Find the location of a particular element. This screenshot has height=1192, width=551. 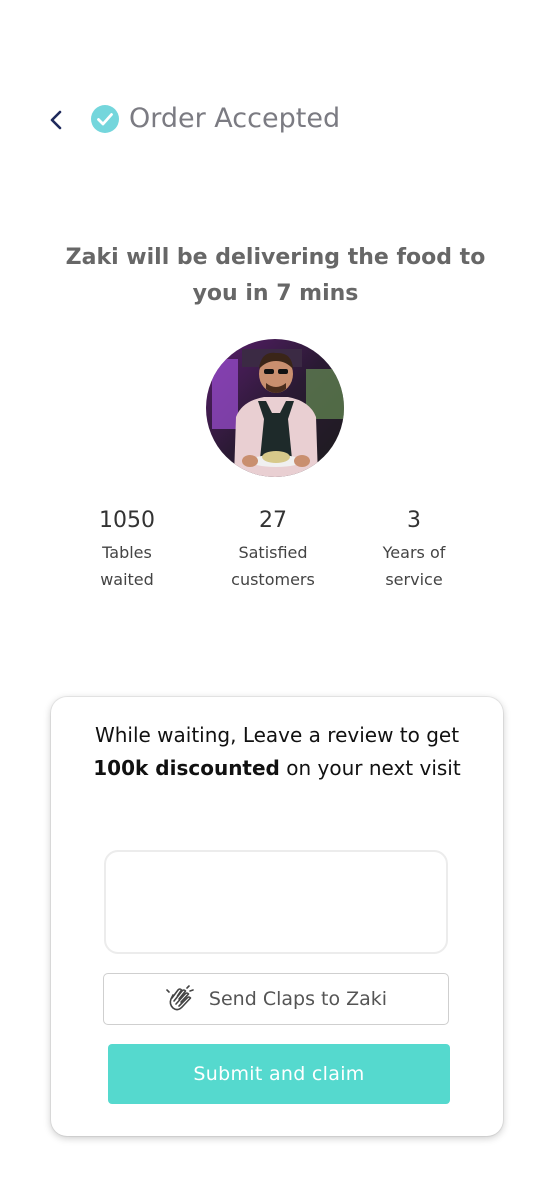

stat-years-of-service: 3 Years of service is located at coordinates (414, 549).